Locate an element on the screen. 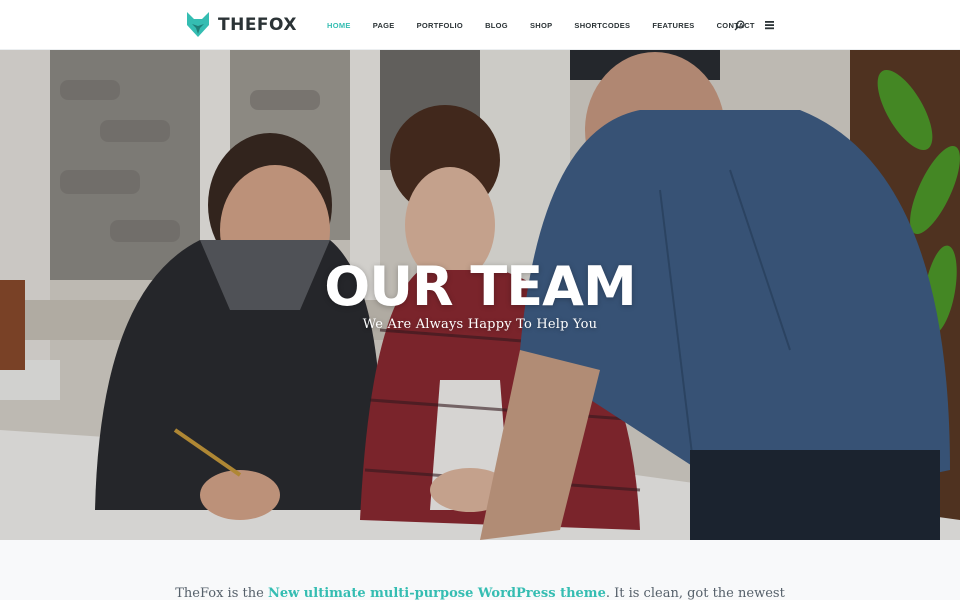 Image resolution: width=960 pixels, height=600 pixels. brand-name: THEFOX is located at coordinates (258, 25).